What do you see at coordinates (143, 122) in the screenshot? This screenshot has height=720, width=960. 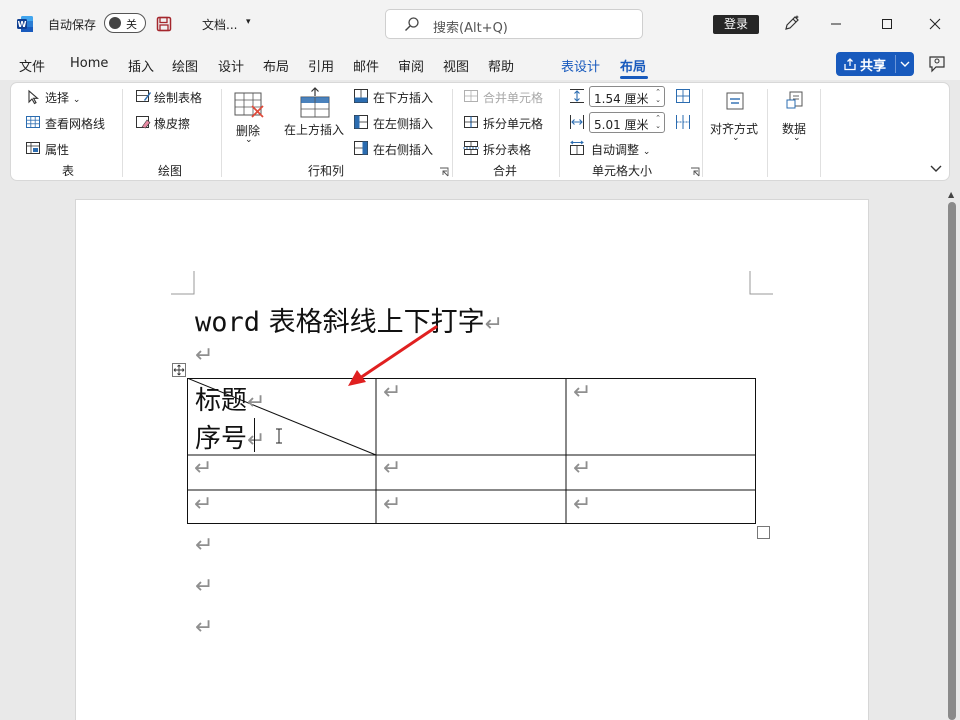 I see `eraser-icon` at bounding box center [143, 122].